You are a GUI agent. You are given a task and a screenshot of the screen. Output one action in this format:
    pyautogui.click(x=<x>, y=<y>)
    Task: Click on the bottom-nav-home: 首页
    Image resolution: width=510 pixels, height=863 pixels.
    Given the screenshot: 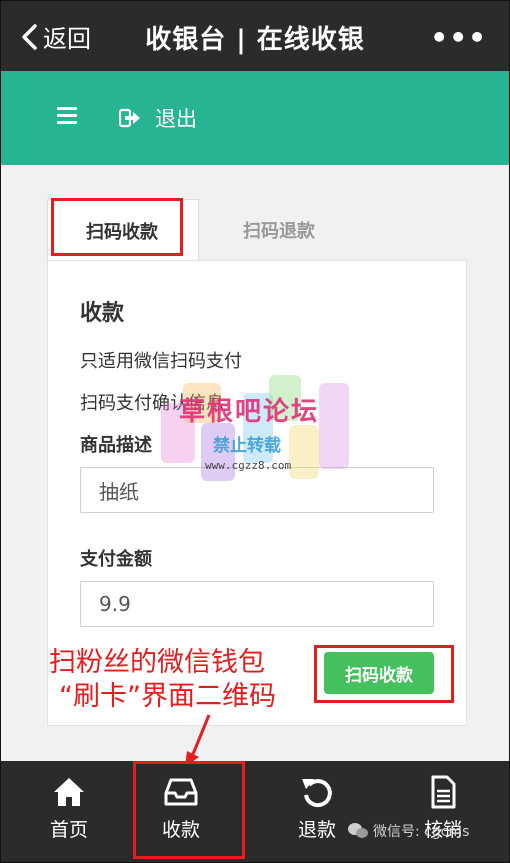 What is the action you would take?
    pyautogui.click(x=69, y=808)
    